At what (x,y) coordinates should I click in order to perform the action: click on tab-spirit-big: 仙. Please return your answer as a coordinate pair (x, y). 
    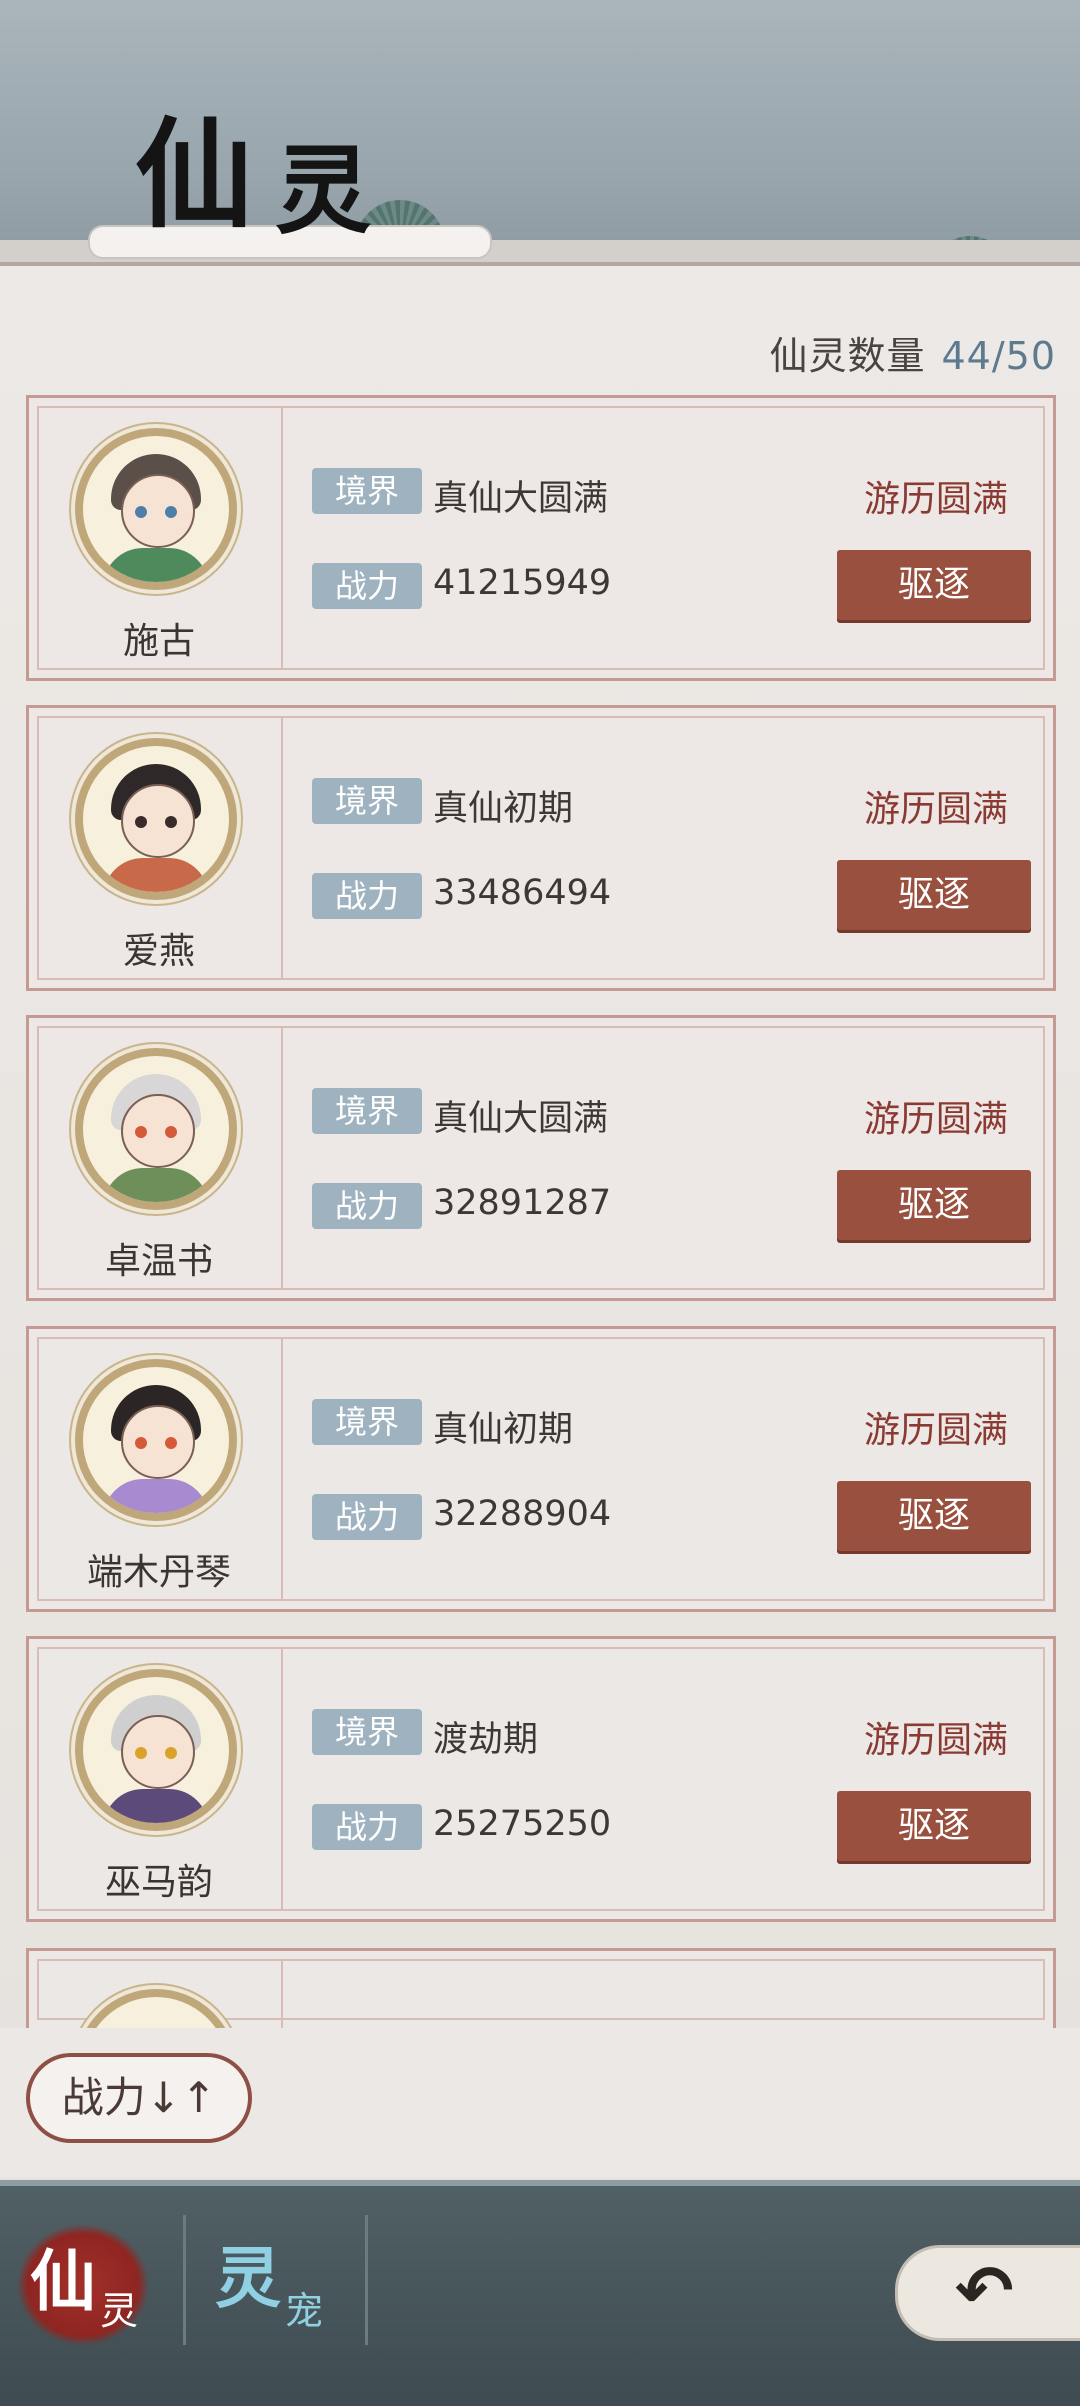
    Looking at the image, I should click on (63, 2281).